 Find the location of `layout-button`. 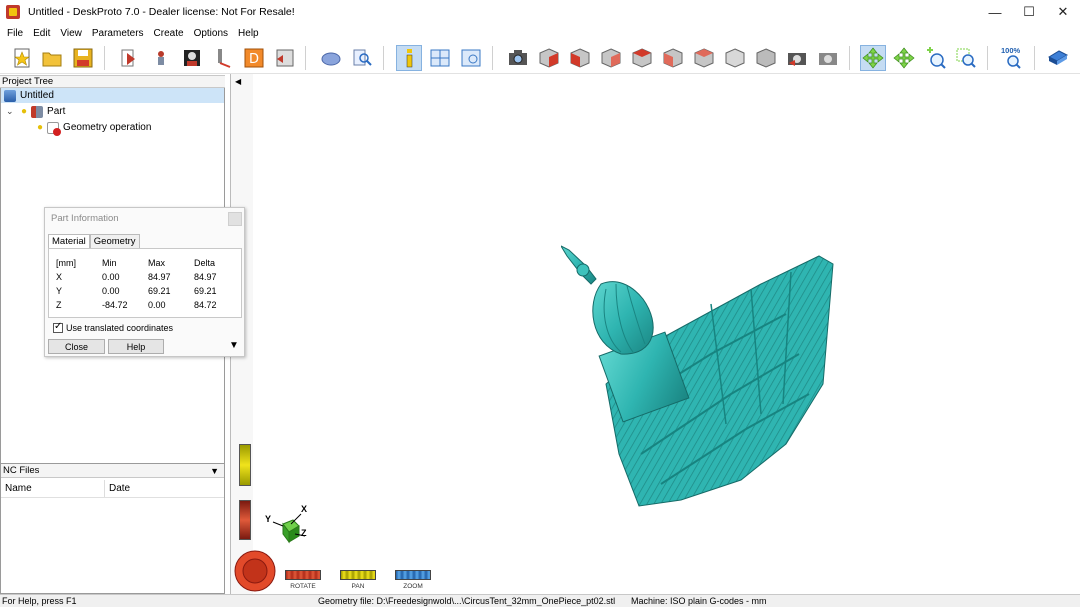

layout-button is located at coordinates (440, 58).